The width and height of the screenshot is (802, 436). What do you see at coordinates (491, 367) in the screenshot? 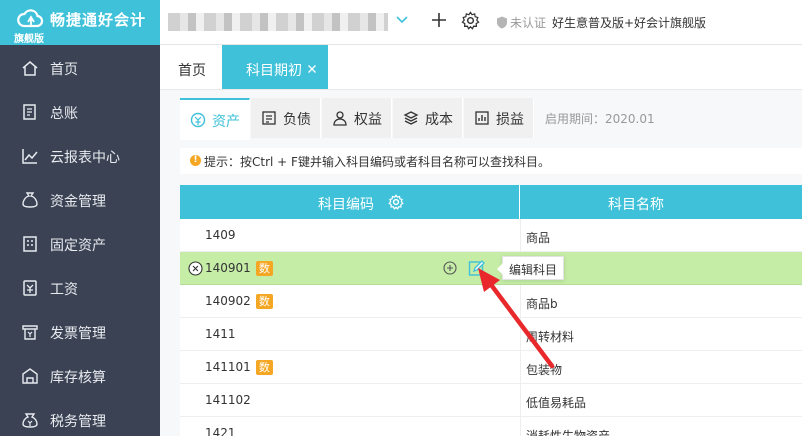
I see `table-row: 141101 数 包装物` at bounding box center [491, 367].